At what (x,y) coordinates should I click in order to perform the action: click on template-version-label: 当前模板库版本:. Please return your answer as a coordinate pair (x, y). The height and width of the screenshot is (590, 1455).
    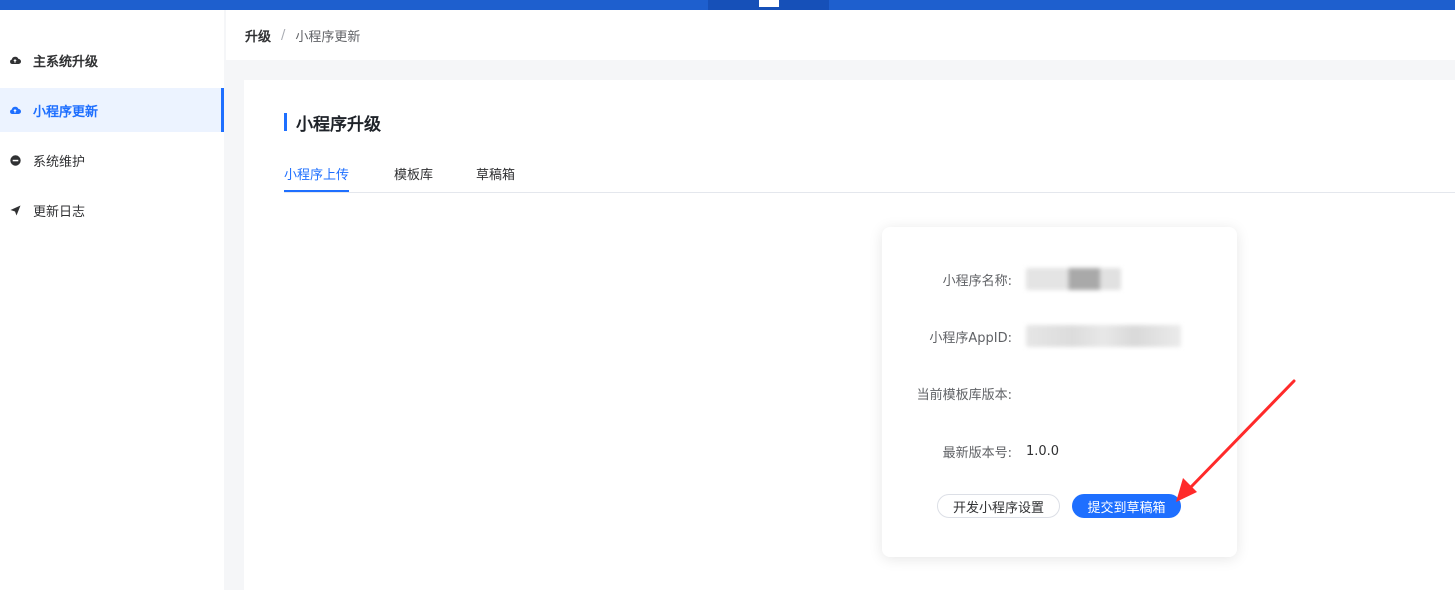
    Looking at the image, I should click on (964, 395).